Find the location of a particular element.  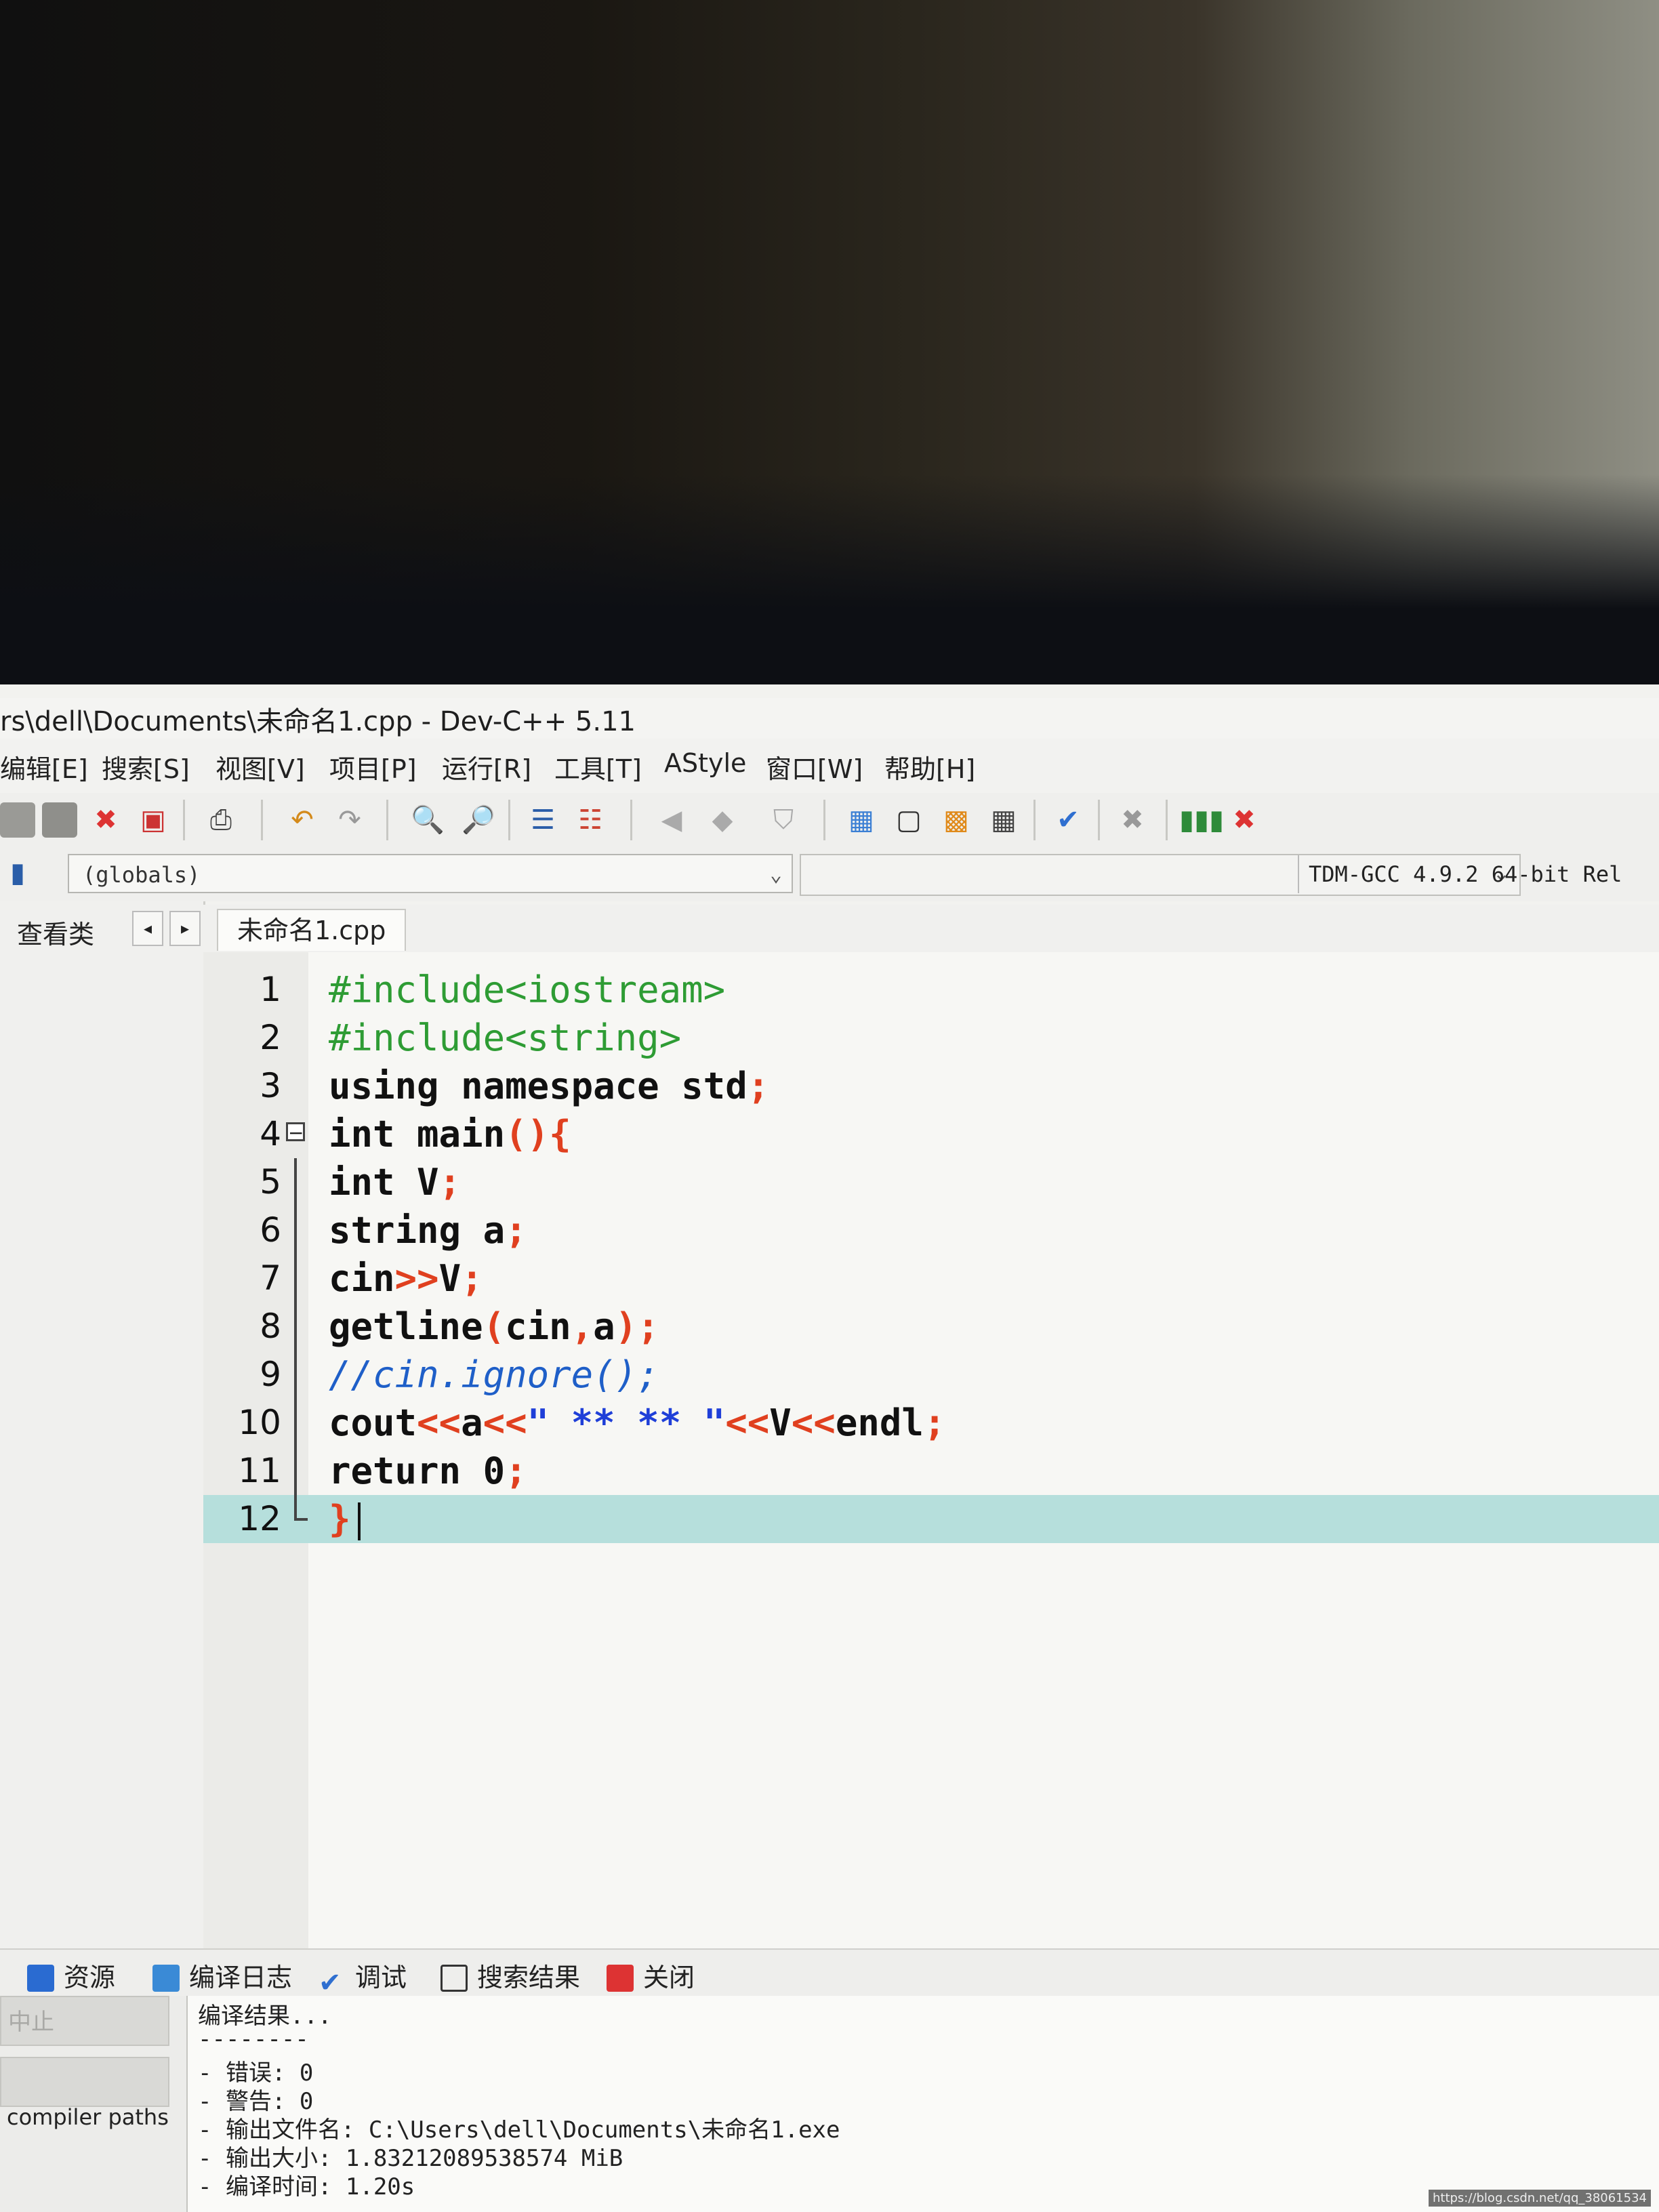

code-token: " ** ** " is located at coordinates (626, 1422).